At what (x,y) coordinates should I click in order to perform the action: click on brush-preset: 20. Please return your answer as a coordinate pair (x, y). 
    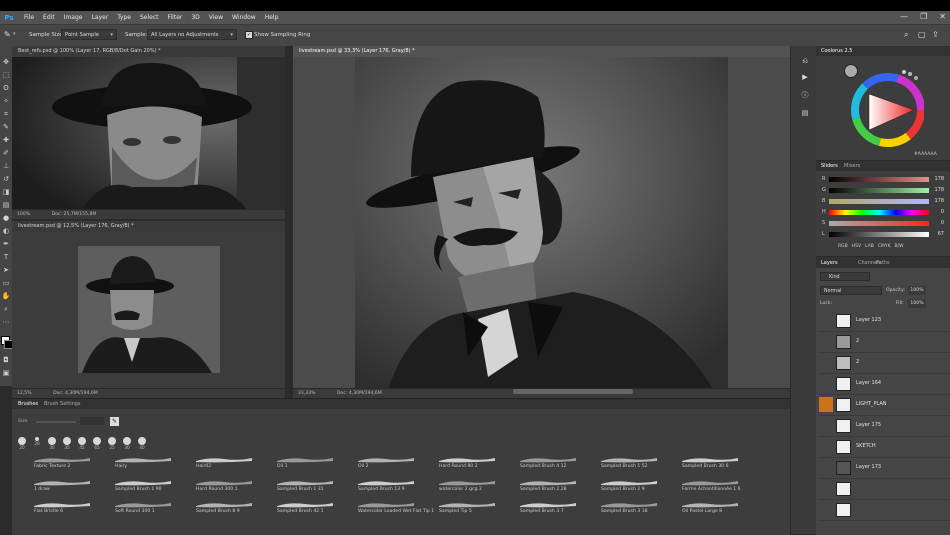
    Looking at the image, I should click on (37, 441).